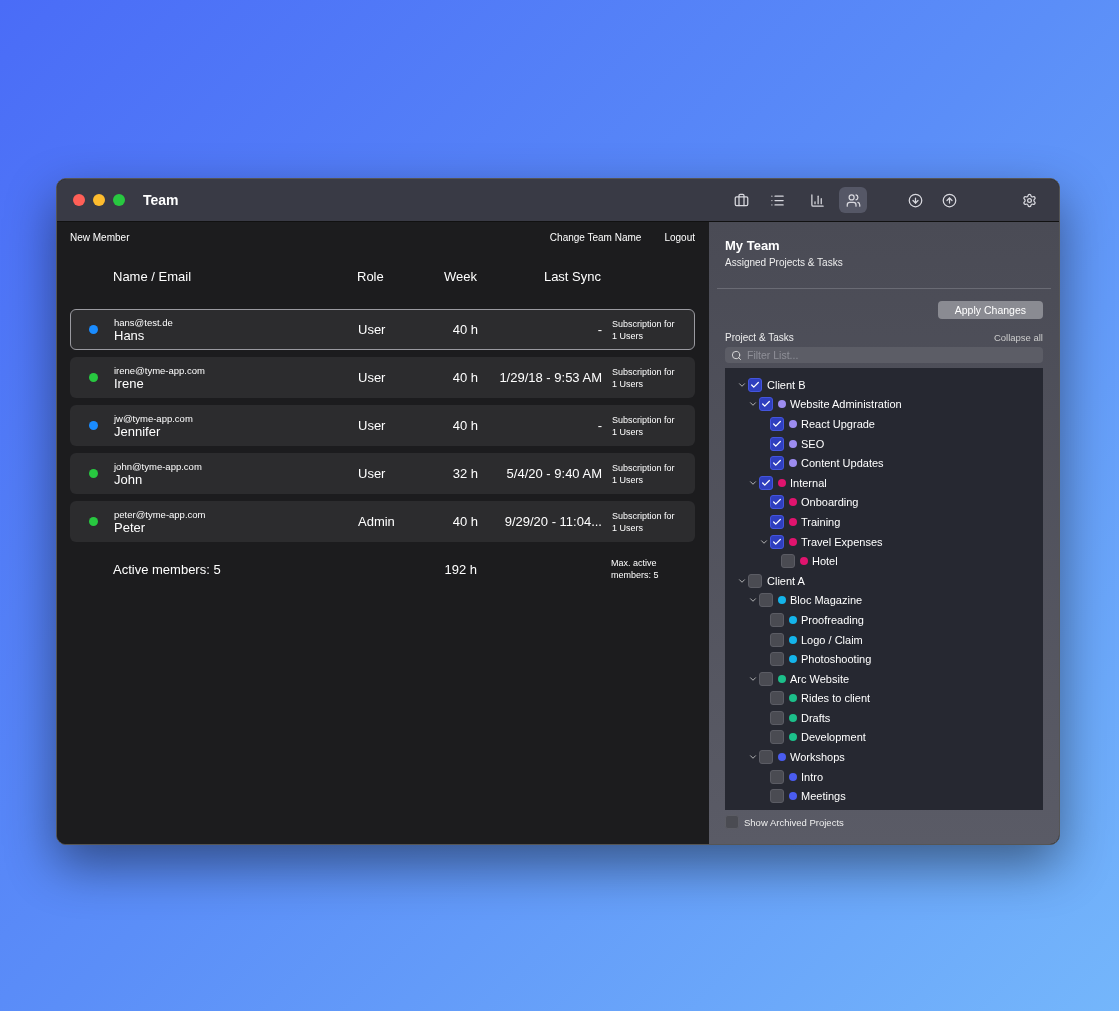  I want to click on briefcase-icon, so click(741, 200).